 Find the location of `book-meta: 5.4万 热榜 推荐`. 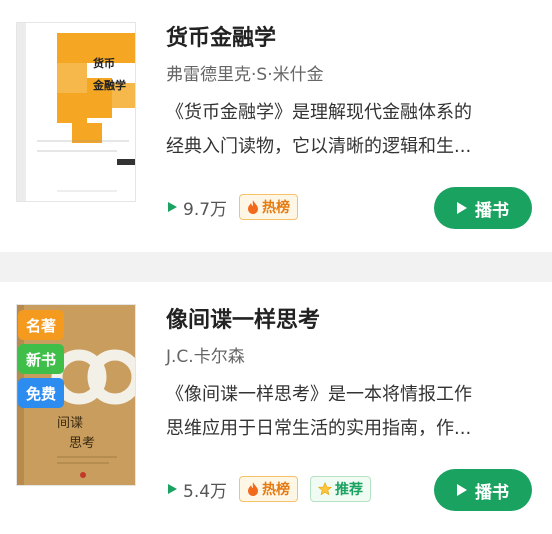

book-meta: 5.4万 热榜 推荐 is located at coordinates (270, 489).